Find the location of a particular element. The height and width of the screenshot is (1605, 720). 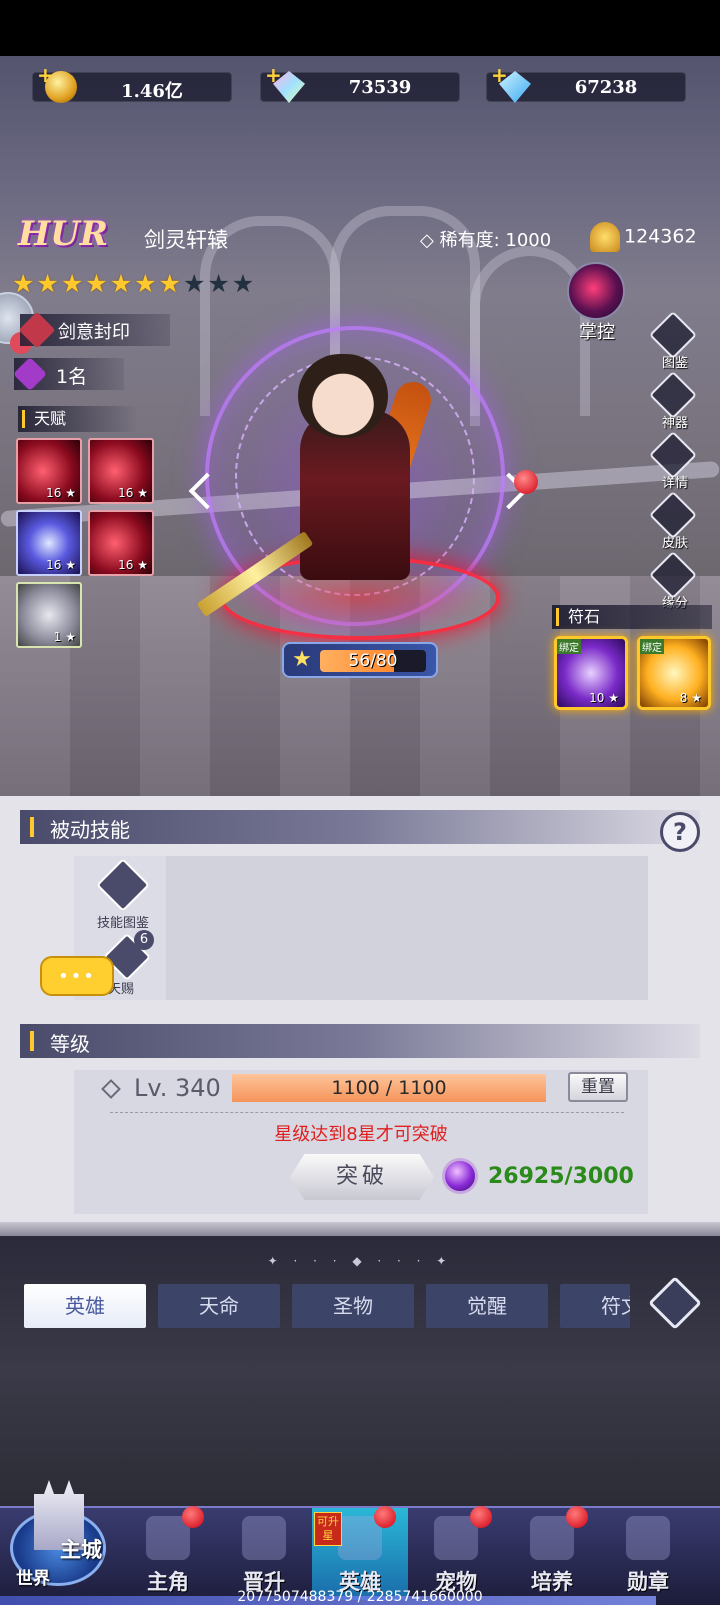

add-rainbow-diamond-icon: + is located at coordinates (273, 75).